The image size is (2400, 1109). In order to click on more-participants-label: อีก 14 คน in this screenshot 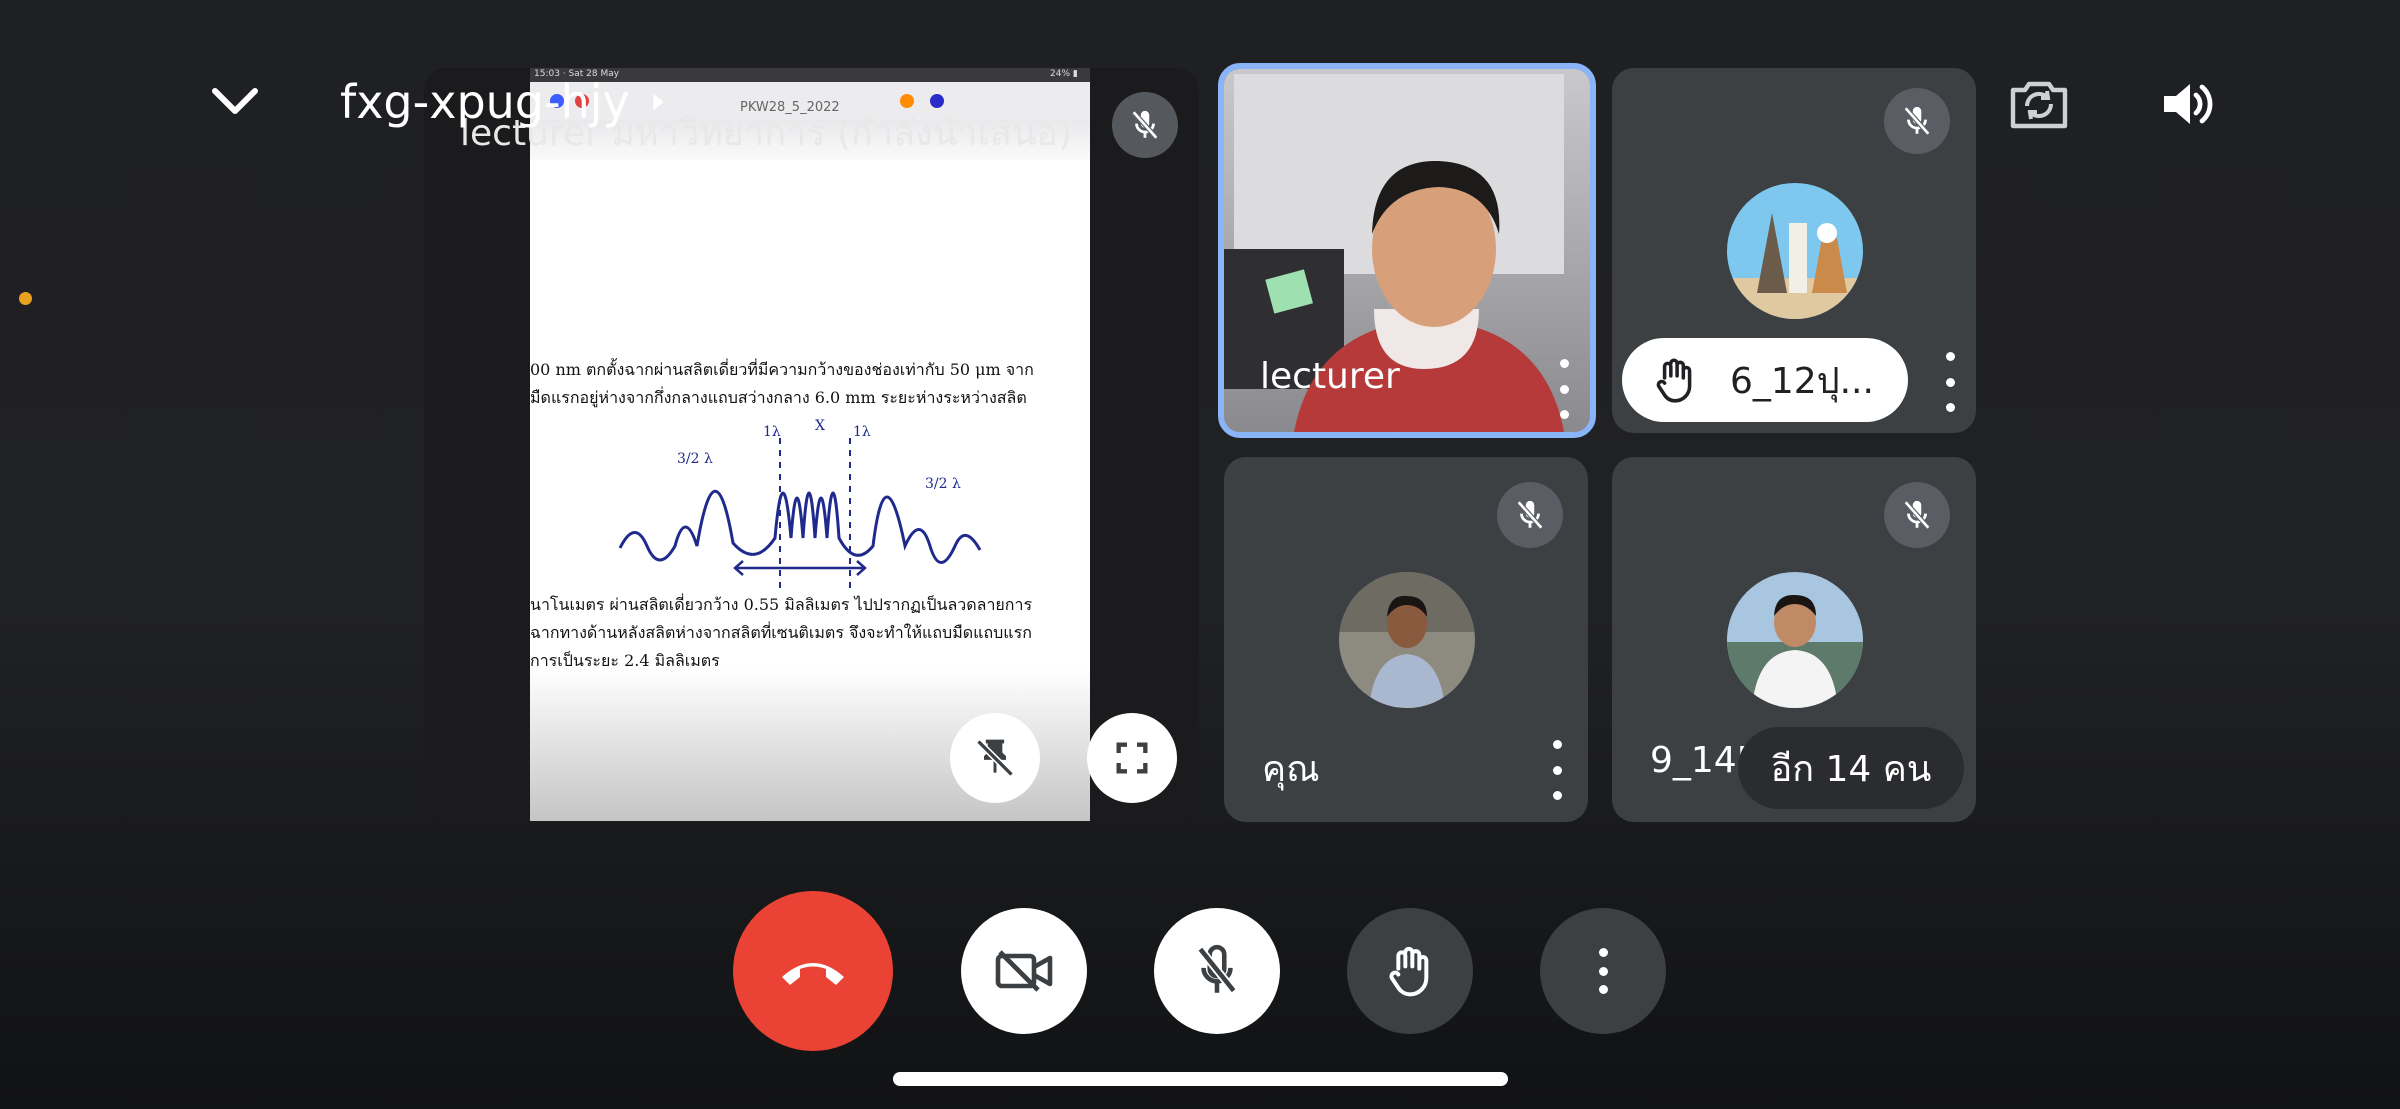, I will do `click(1851, 769)`.